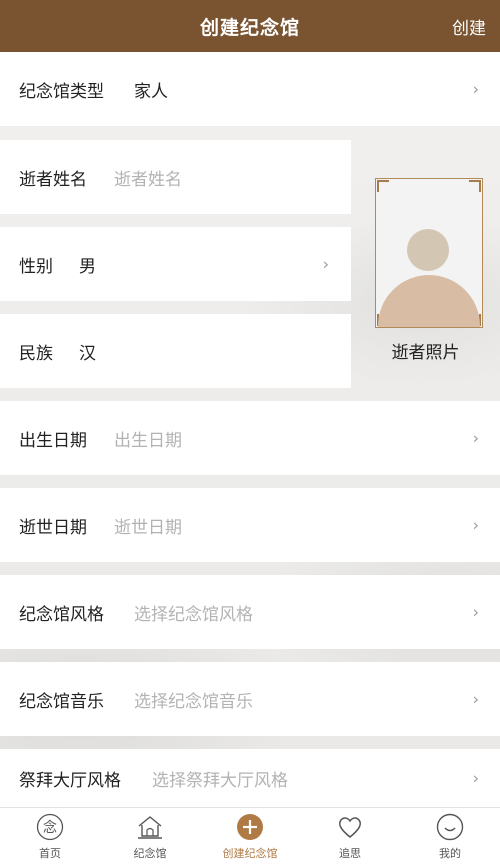  What do you see at coordinates (250, 525) in the screenshot?
I see `death-date-row: 逝世日期 逝世日期 ›` at bounding box center [250, 525].